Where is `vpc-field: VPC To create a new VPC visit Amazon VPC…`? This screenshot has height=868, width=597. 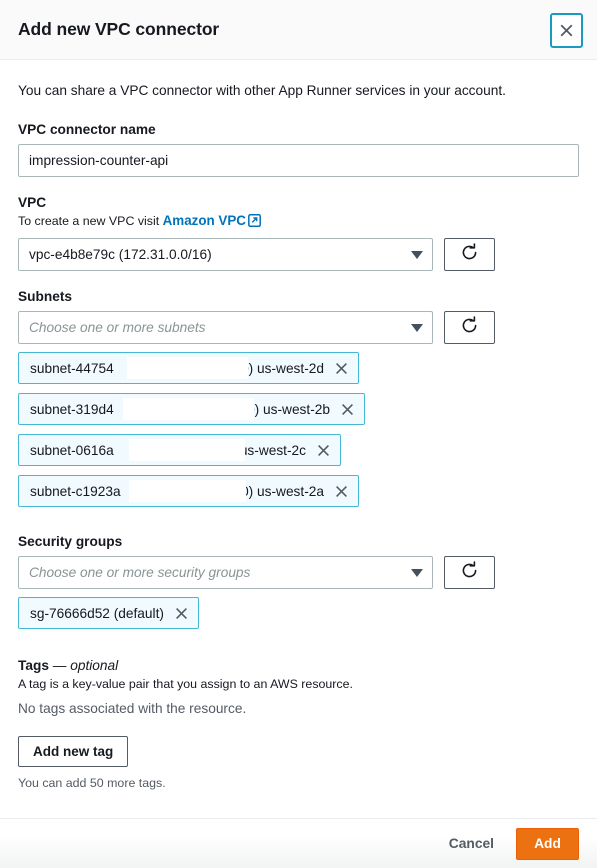
vpc-field: VPC To create a new VPC visit Amazon VPC… is located at coordinates (298, 233).